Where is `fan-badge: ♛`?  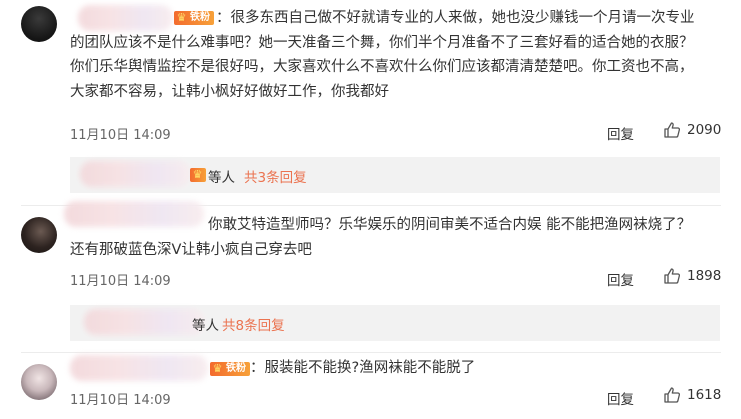 fan-badge: ♛ is located at coordinates (198, 175).